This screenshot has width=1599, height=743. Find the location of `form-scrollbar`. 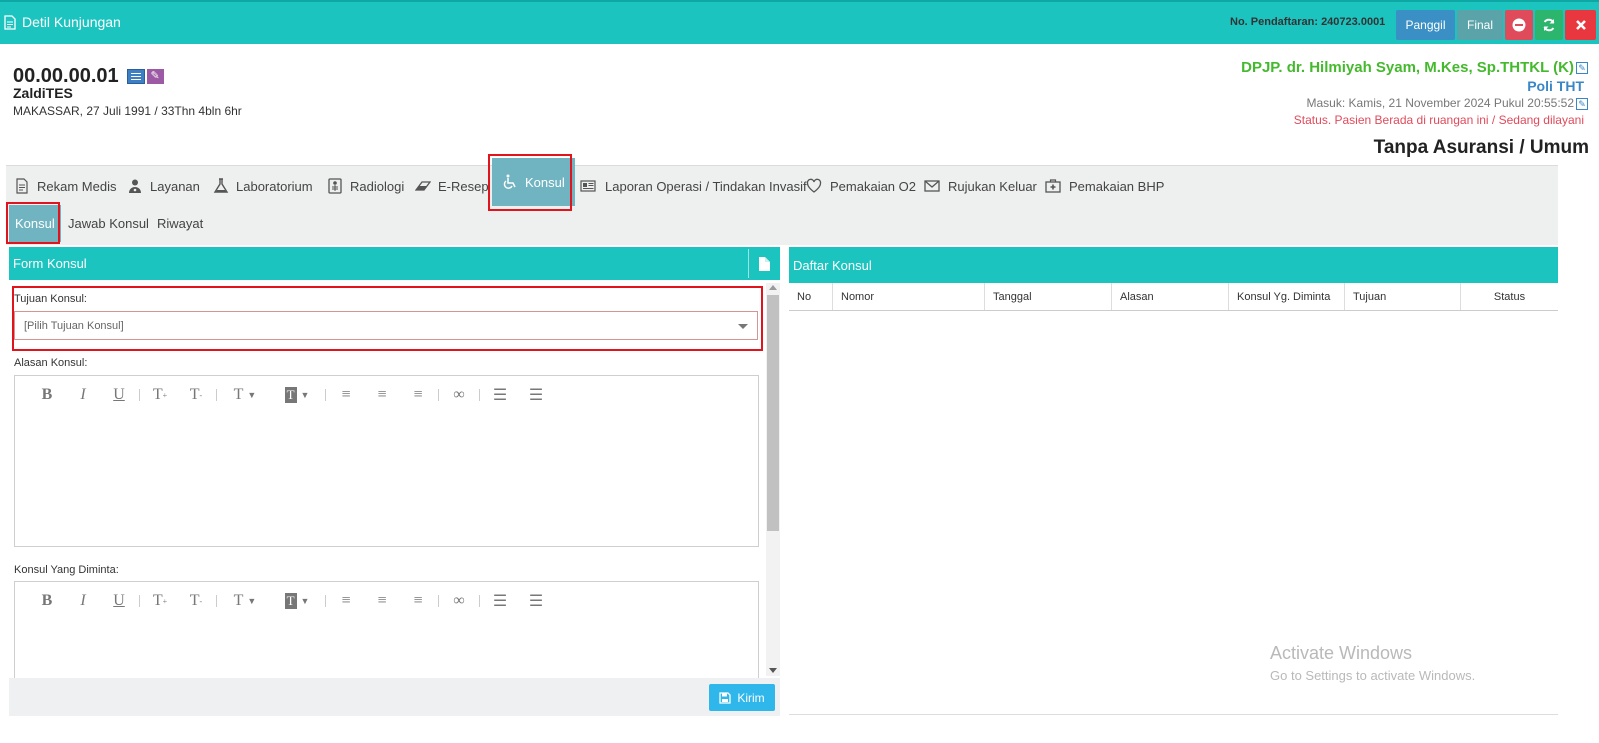

form-scrollbar is located at coordinates (773, 479).